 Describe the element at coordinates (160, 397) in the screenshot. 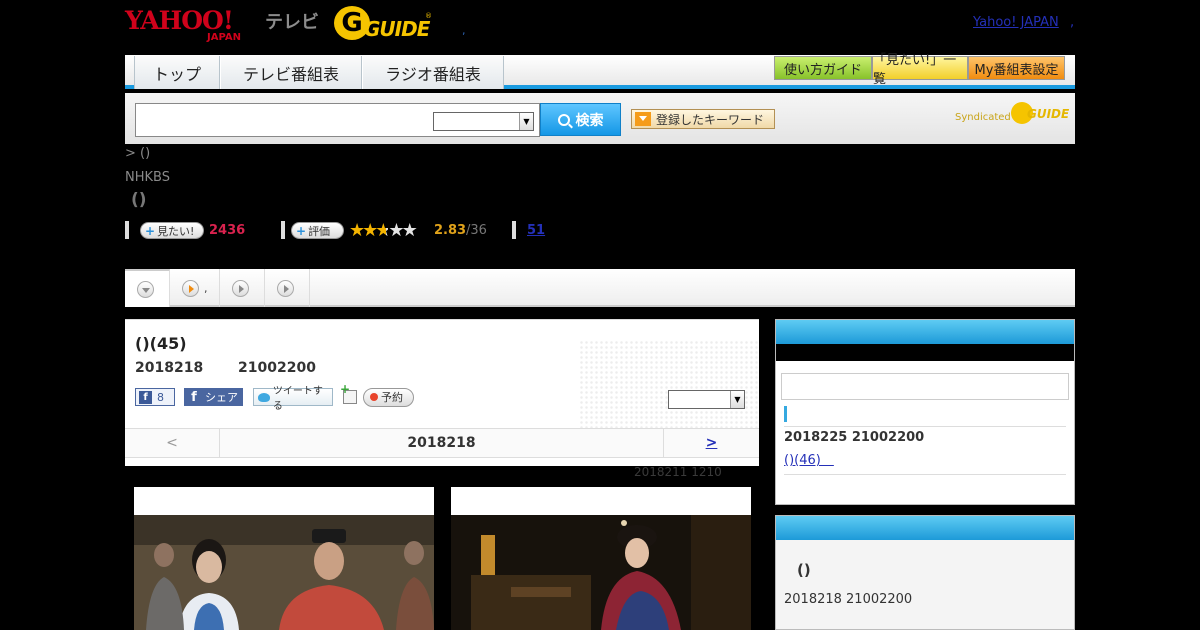

I see `facebook-like-count: 8` at that location.